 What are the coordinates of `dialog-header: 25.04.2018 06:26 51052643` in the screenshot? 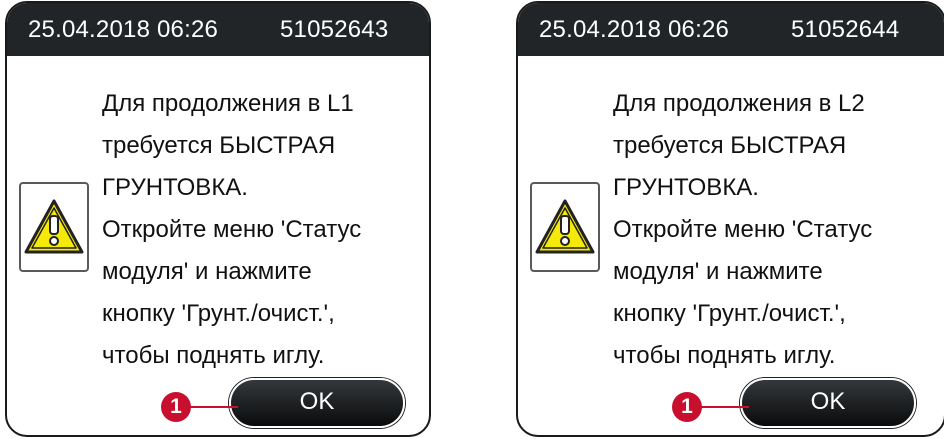 It's located at (218, 29).